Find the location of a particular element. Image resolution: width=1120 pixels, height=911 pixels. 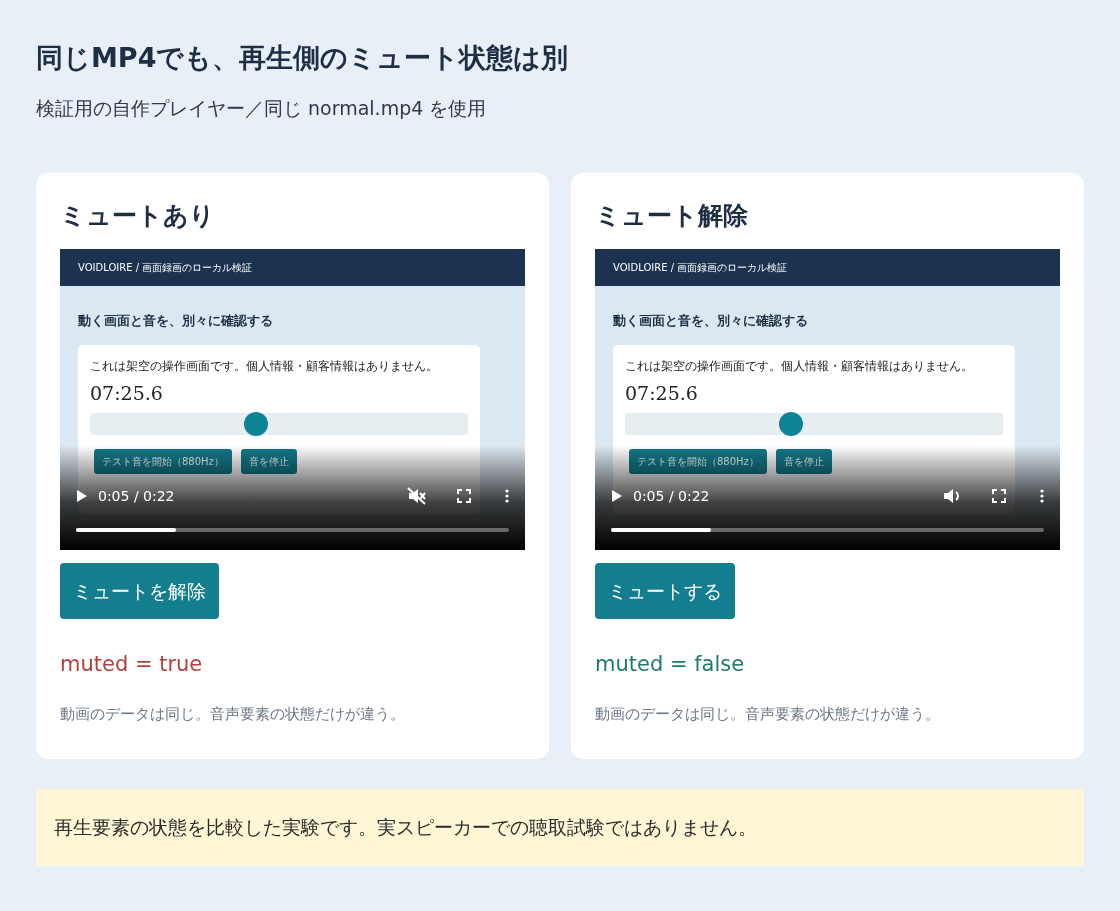

mute-toggle-button: ミュートを解除 is located at coordinates (139, 591).